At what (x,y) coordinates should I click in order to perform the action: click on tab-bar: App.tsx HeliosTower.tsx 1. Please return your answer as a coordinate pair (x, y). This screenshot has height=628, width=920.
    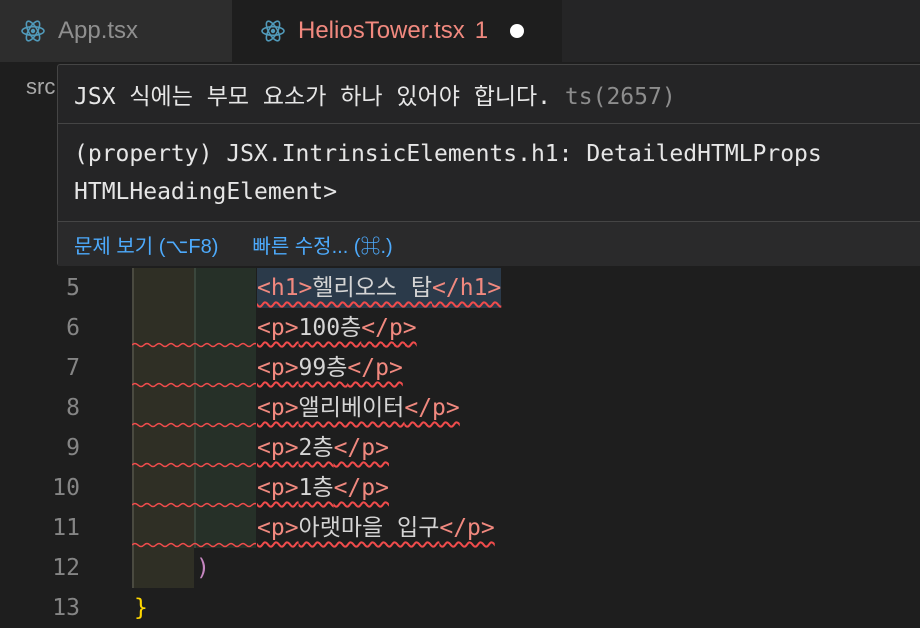
    Looking at the image, I should click on (460, 31).